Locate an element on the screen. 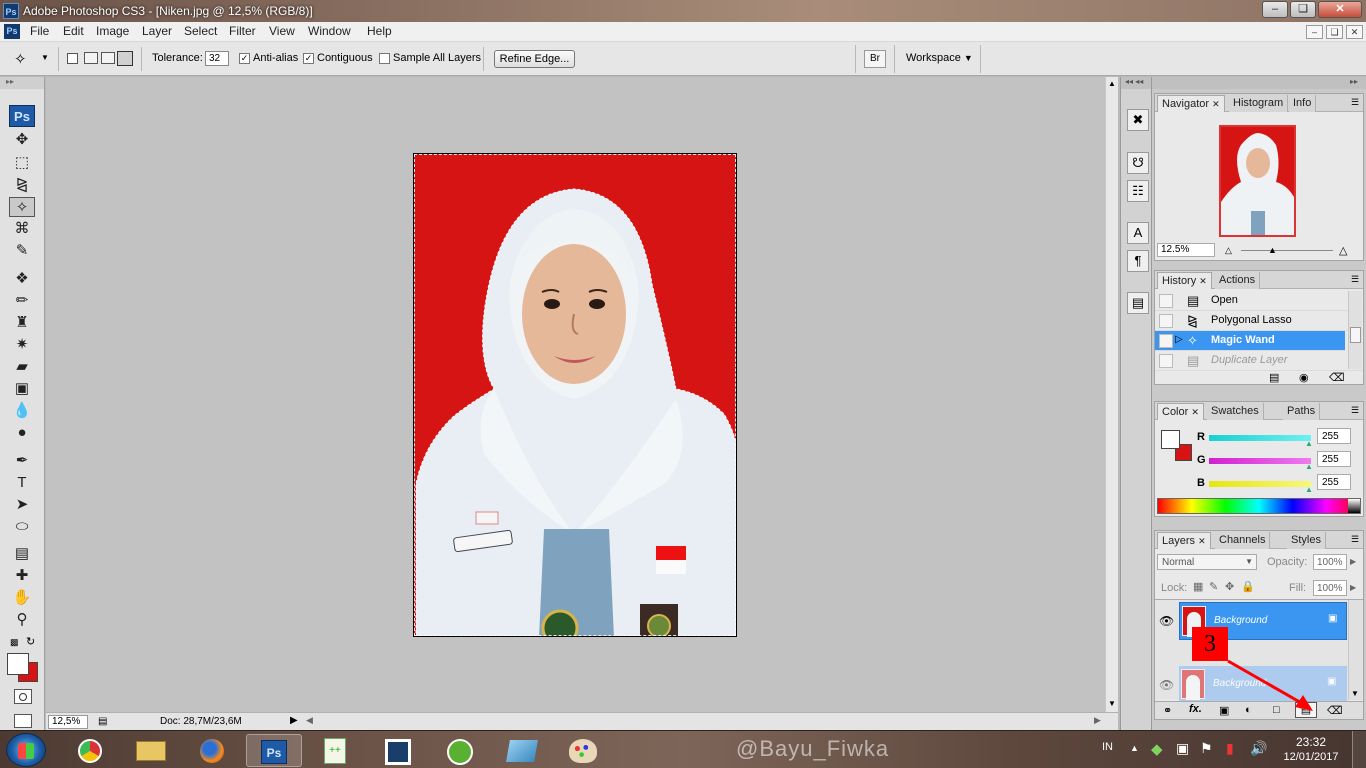 The image size is (1366, 768). dock-grip: ◂◂ ◂◂ is located at coordinates (1136, 83).